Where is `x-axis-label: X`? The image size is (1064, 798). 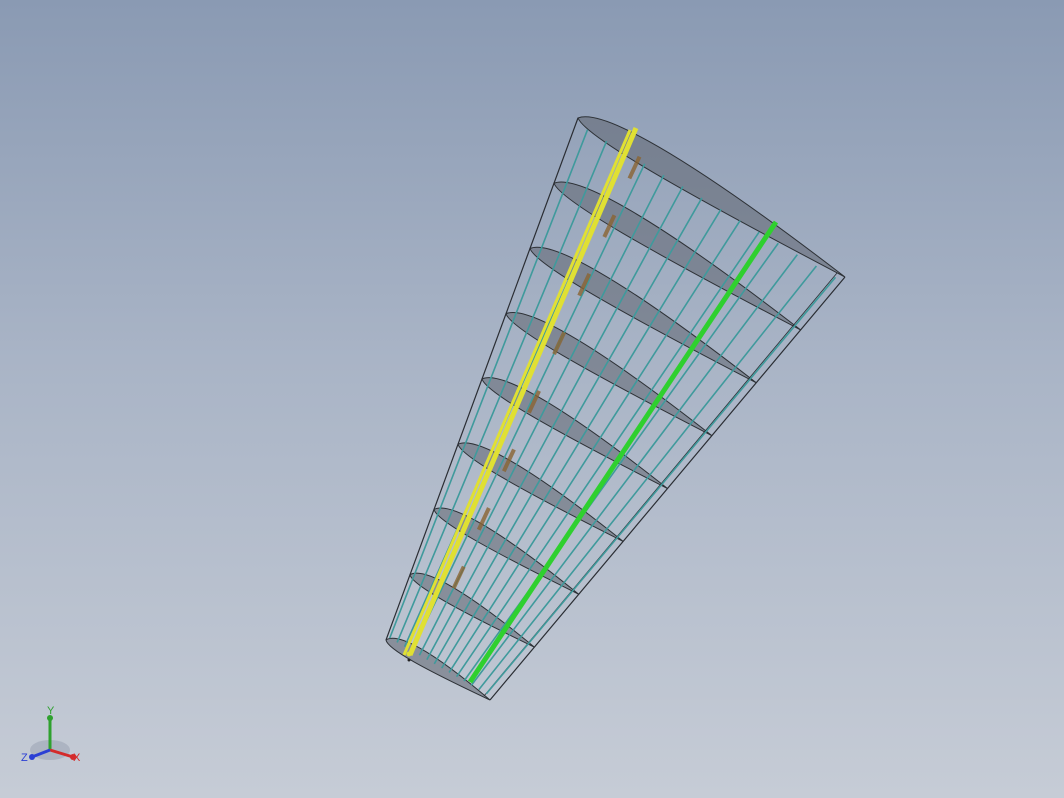
x-axis-label: X is located at coordinates (77, 758).